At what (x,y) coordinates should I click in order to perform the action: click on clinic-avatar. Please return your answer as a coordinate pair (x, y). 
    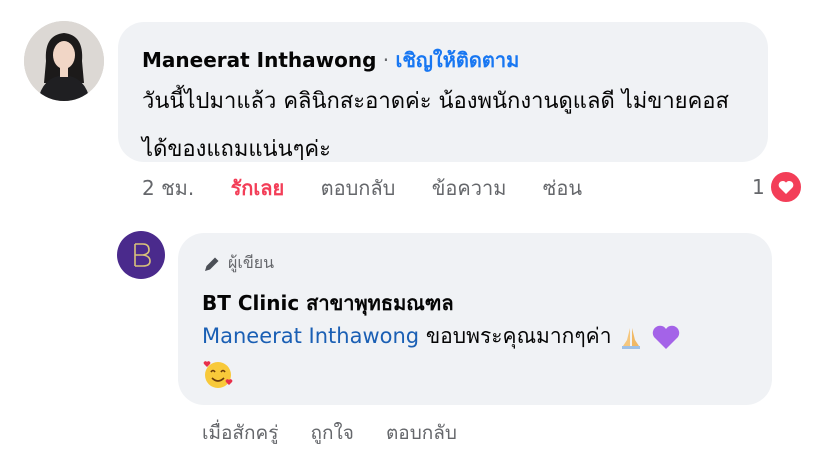
    Looking at the image, I should click on (141, 255).